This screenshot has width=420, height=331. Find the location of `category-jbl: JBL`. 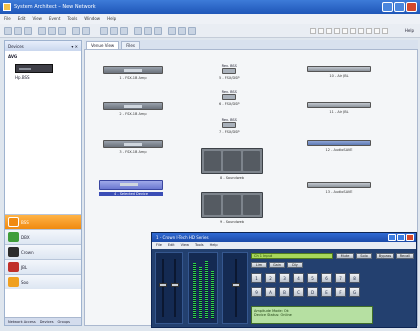

category-jbl: JBL is located at coordinates (43, 266).